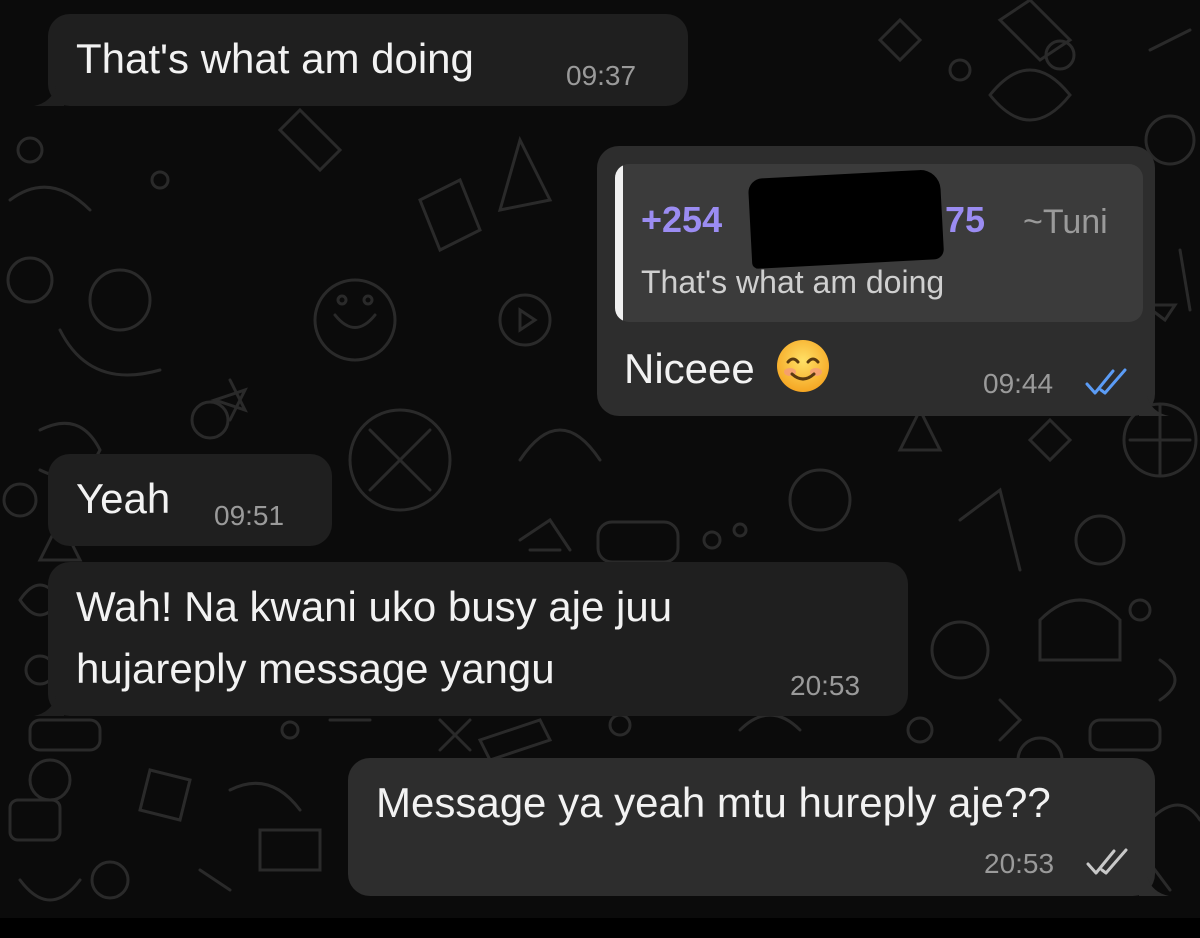  Describe the element at coordinates (315, 668) in the screenshot. I see `message-text-line: hujareply message yangu` at that location.